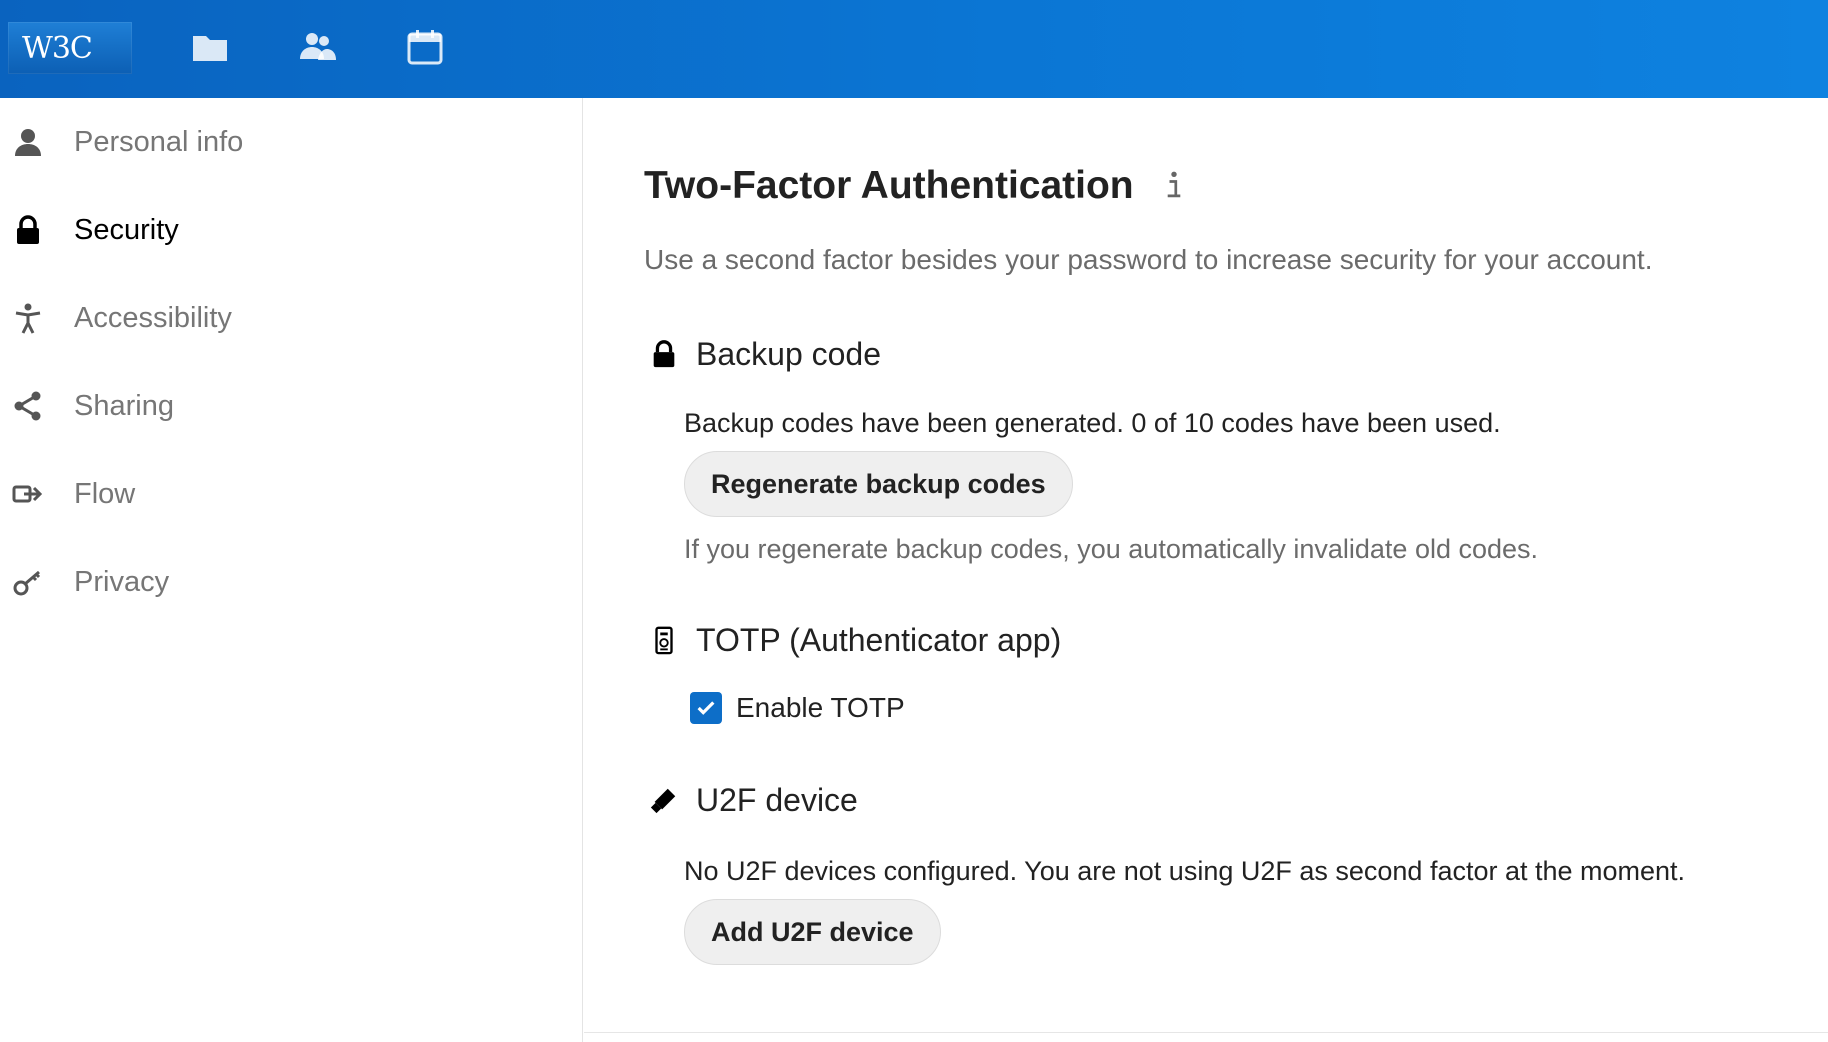  What do you see at coordinates (291, 318) in the screenshot?
I see `sidebar-item-accessibility: Accessibility` at bounding box center [291, 318].